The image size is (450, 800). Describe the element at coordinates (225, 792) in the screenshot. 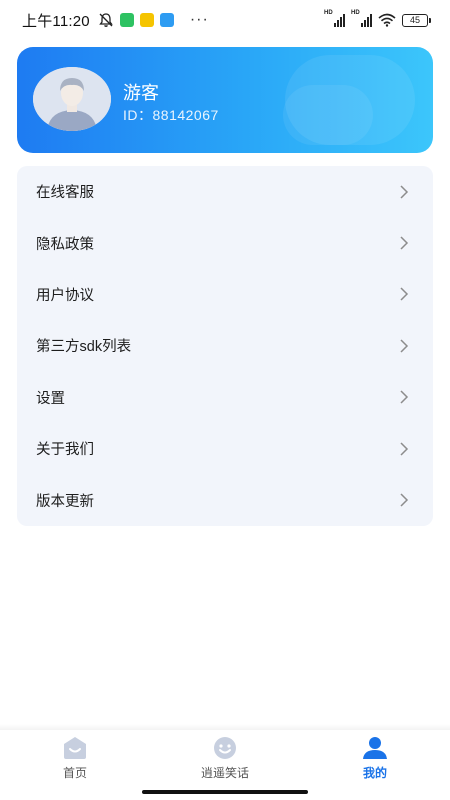

I see `home-indicator` at that location.